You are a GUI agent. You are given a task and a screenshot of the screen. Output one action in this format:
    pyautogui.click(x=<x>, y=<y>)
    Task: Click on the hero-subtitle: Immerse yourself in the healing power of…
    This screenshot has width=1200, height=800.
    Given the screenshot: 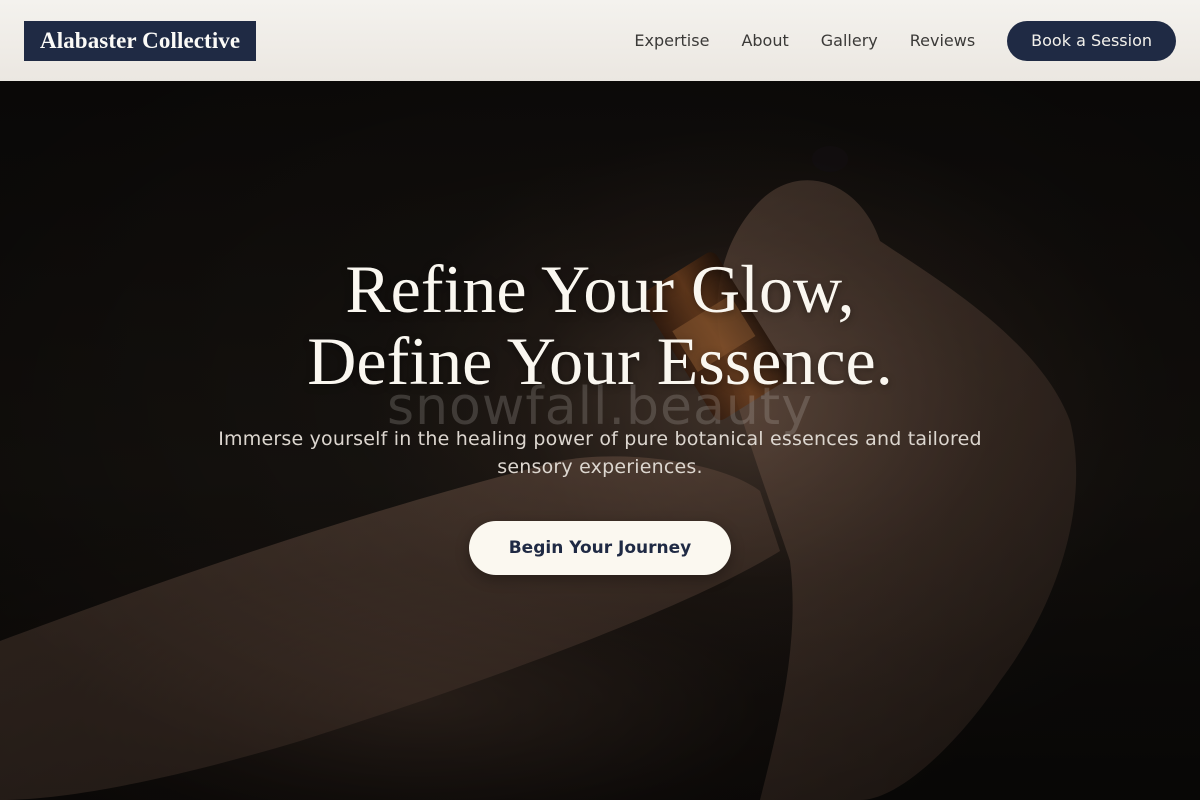 What is the action you would take?
    pyautogui.click(x=600, y=453)
    